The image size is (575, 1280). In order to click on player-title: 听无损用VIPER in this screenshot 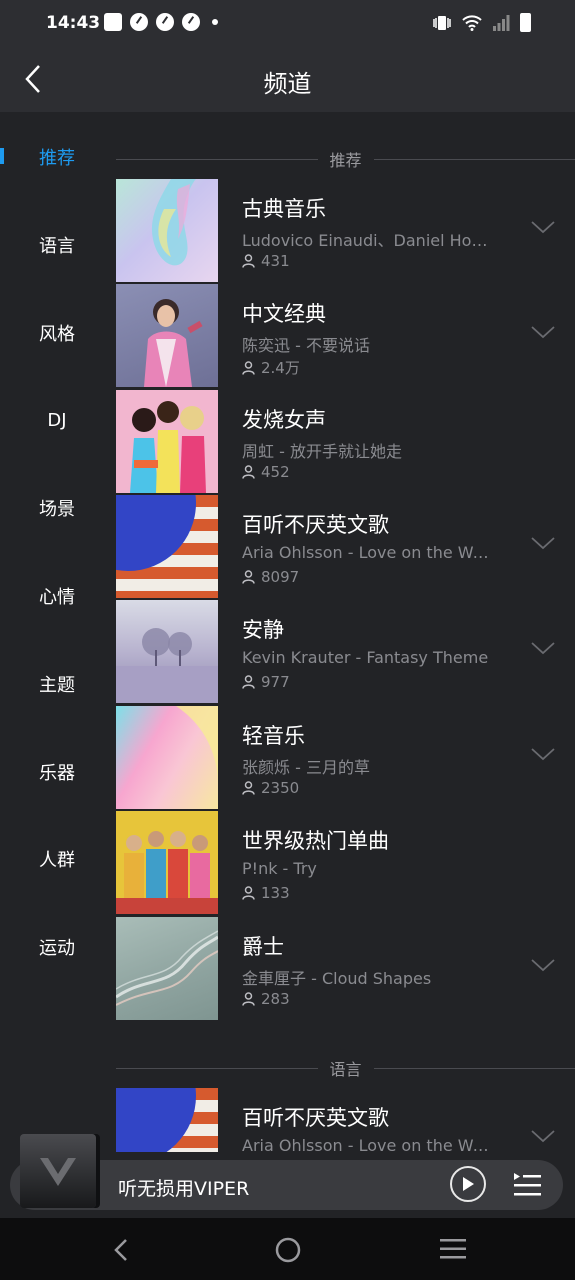, I will do `click(184, 1189)`.